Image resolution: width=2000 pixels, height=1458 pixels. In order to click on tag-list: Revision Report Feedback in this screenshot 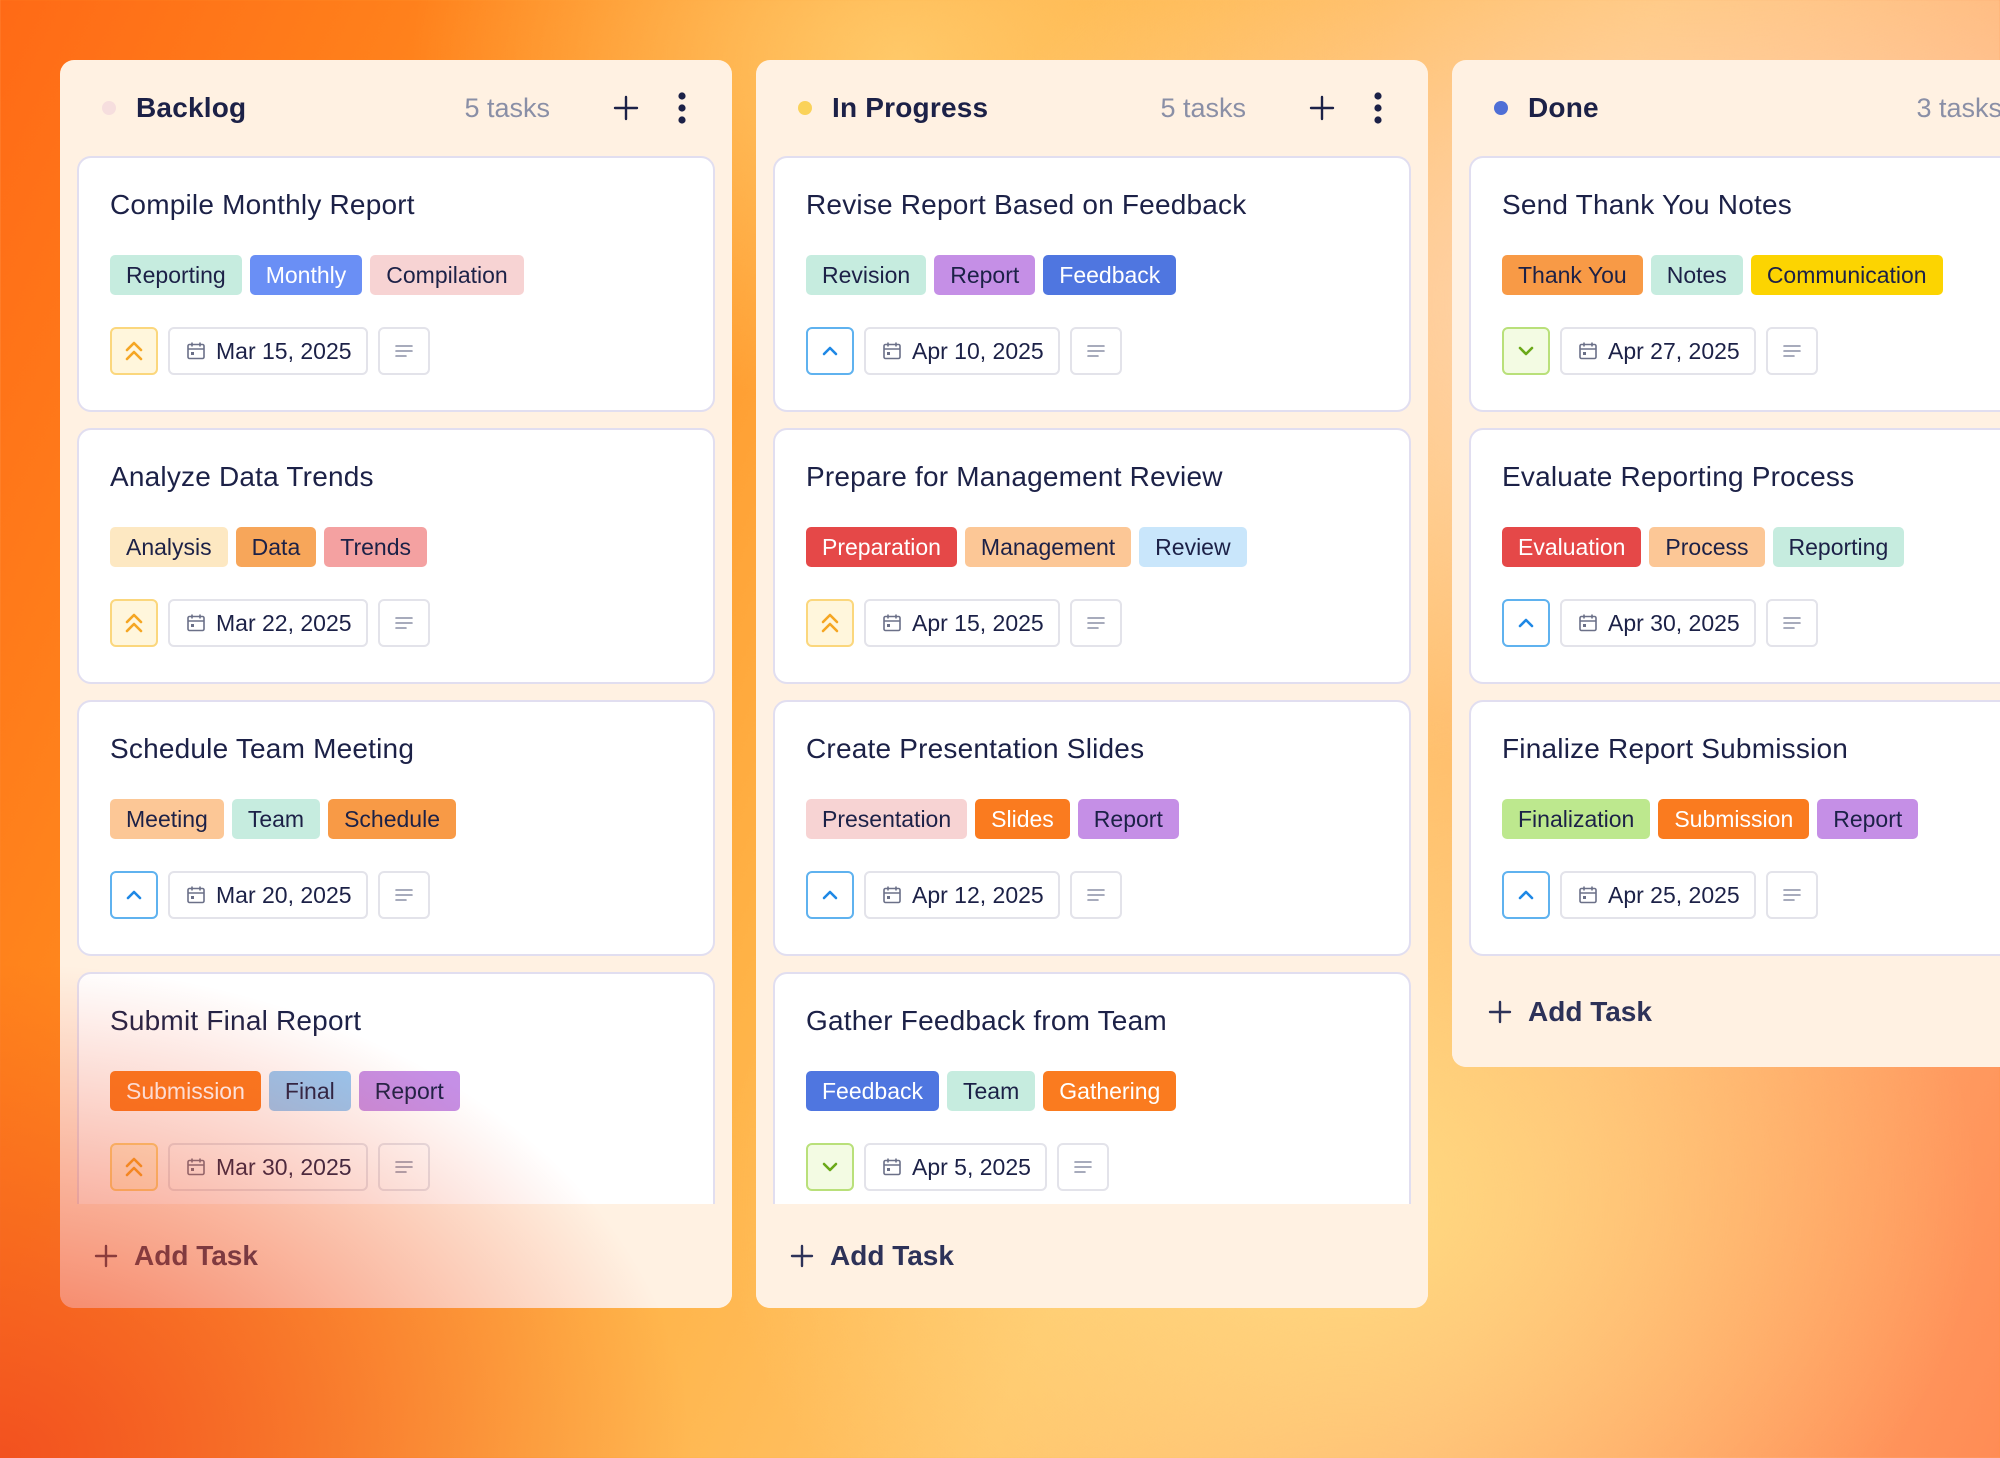, I will do `click(1092, 275)`.